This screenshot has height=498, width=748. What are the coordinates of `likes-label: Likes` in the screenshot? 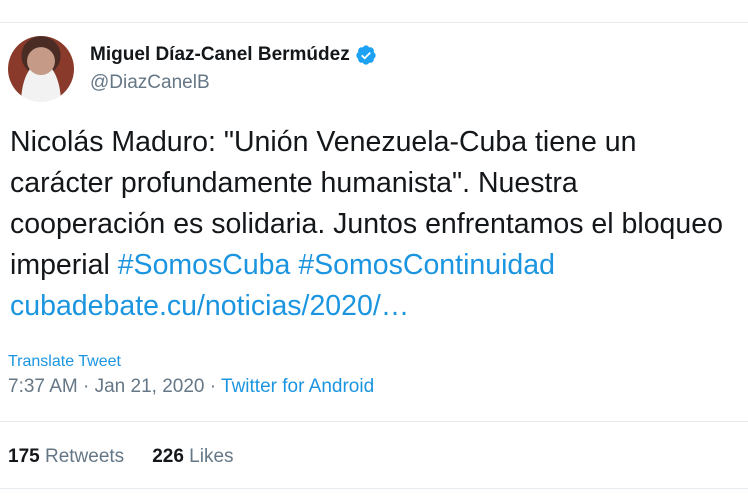 It's located at (211, 456).